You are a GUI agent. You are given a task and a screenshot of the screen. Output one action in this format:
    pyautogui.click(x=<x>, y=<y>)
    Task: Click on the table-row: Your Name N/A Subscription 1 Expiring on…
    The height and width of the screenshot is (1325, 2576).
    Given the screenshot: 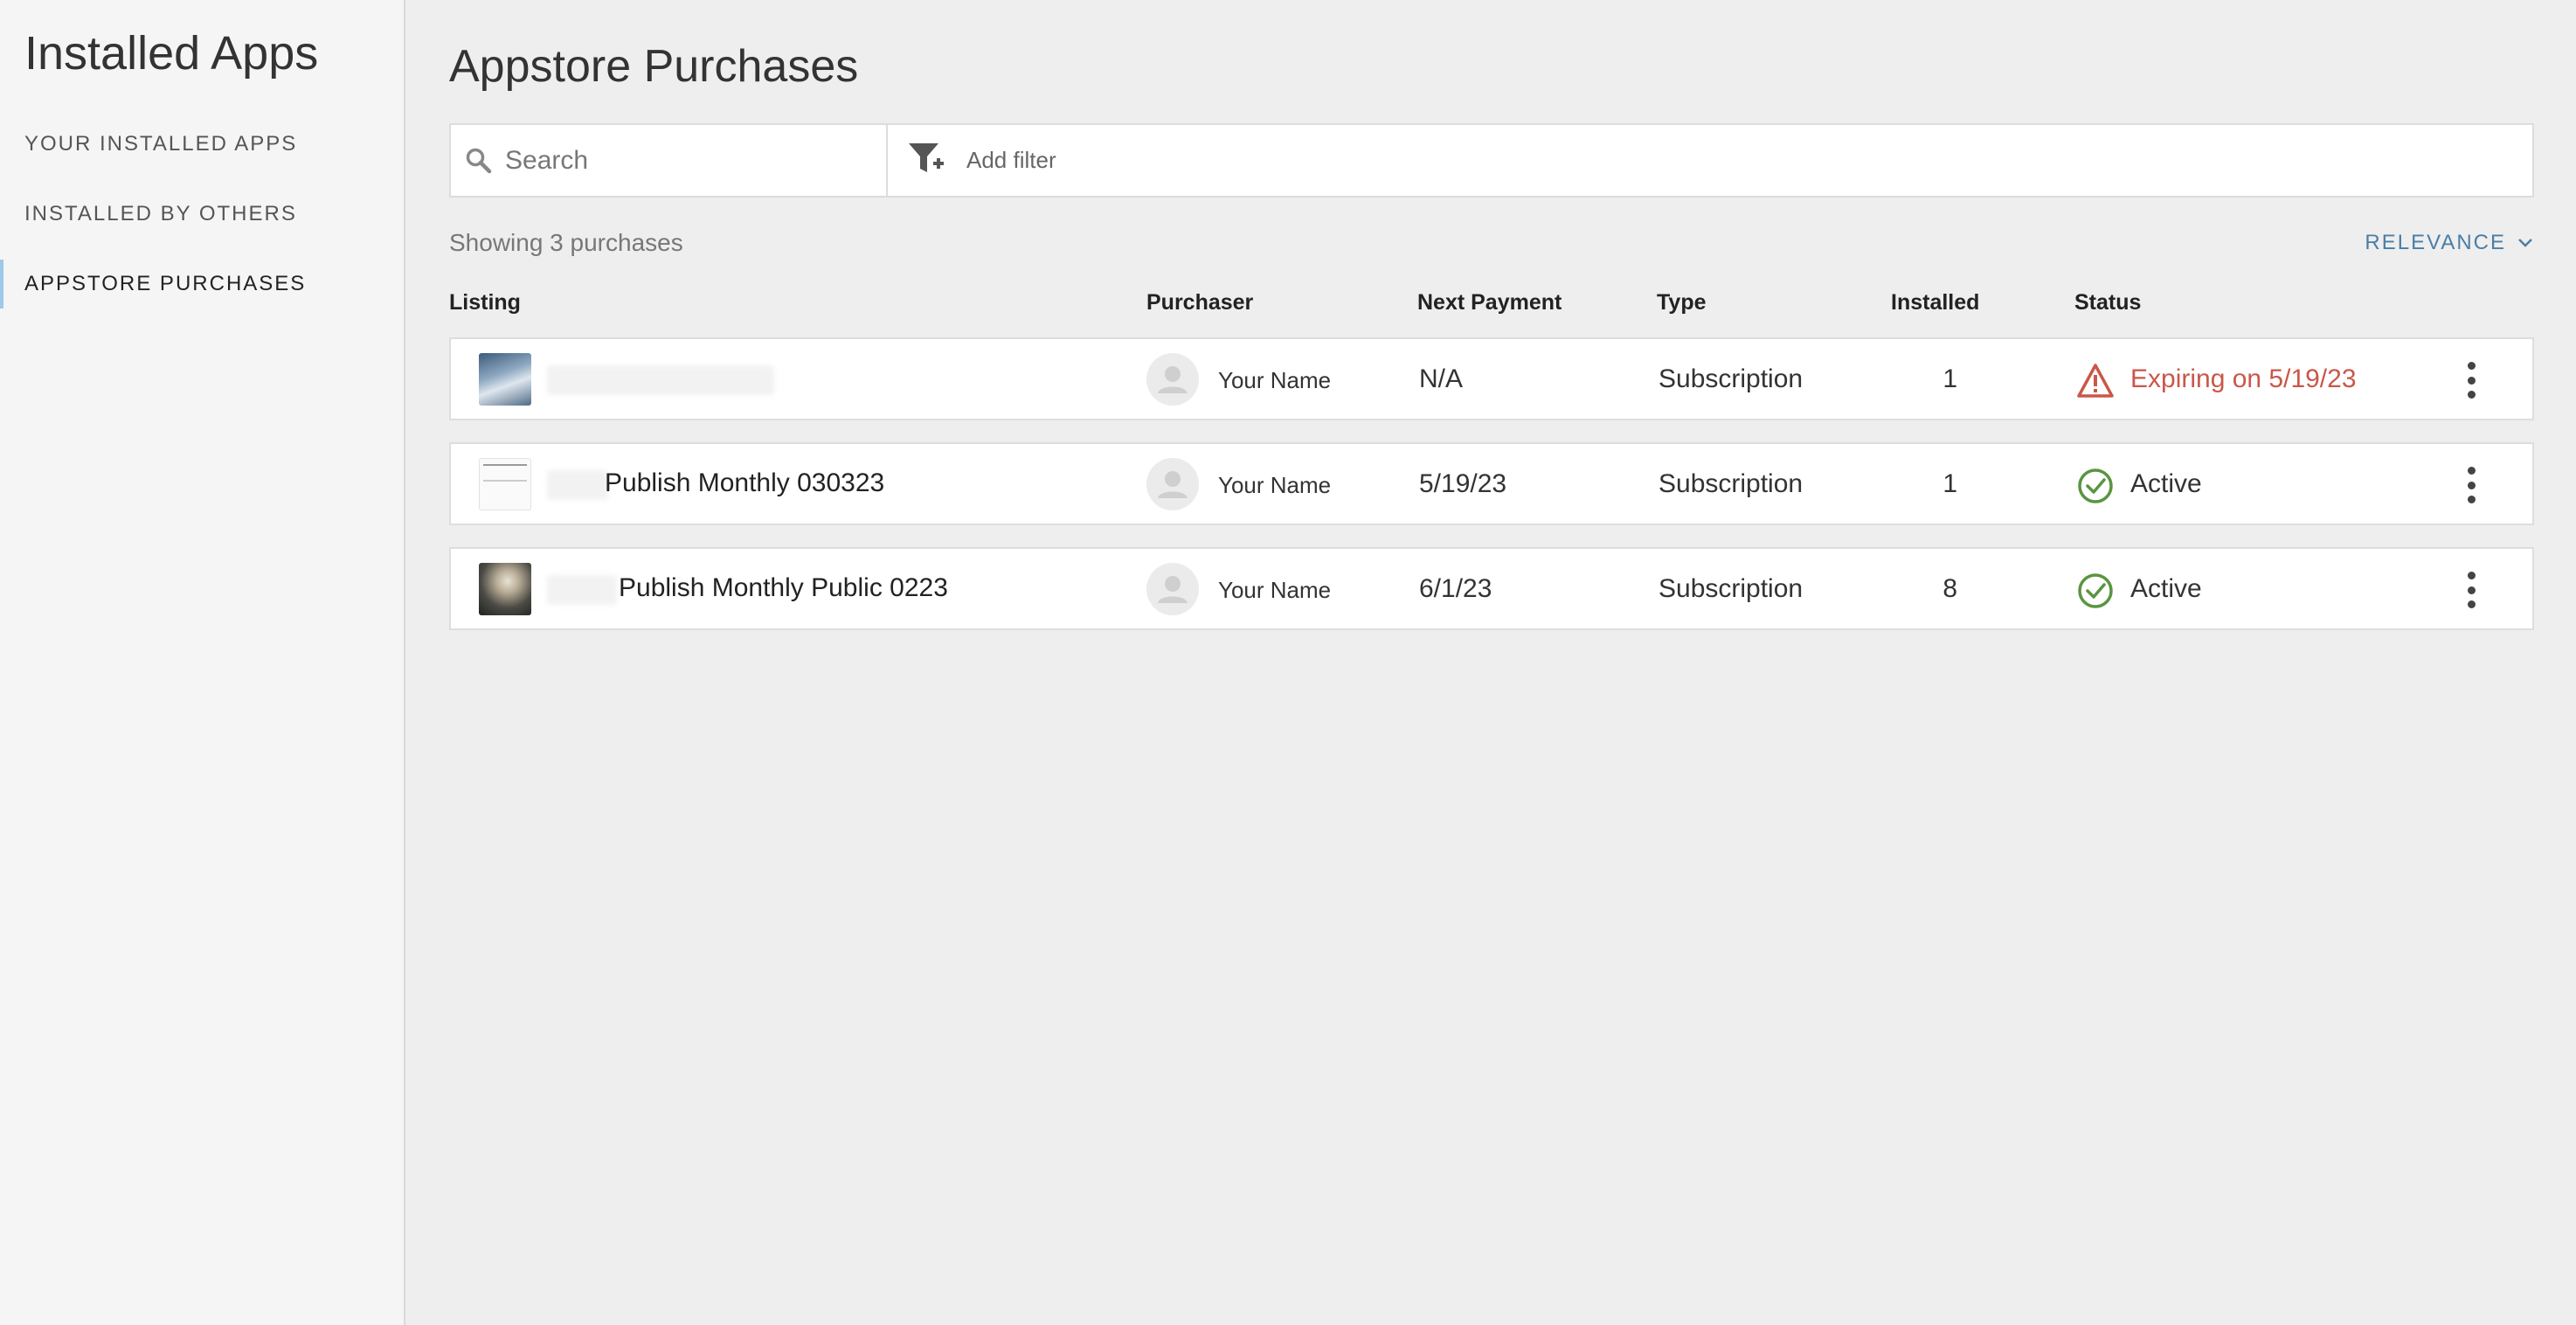 What is the action you would take?
    pyautogui.click(x=1491, y=378)
    